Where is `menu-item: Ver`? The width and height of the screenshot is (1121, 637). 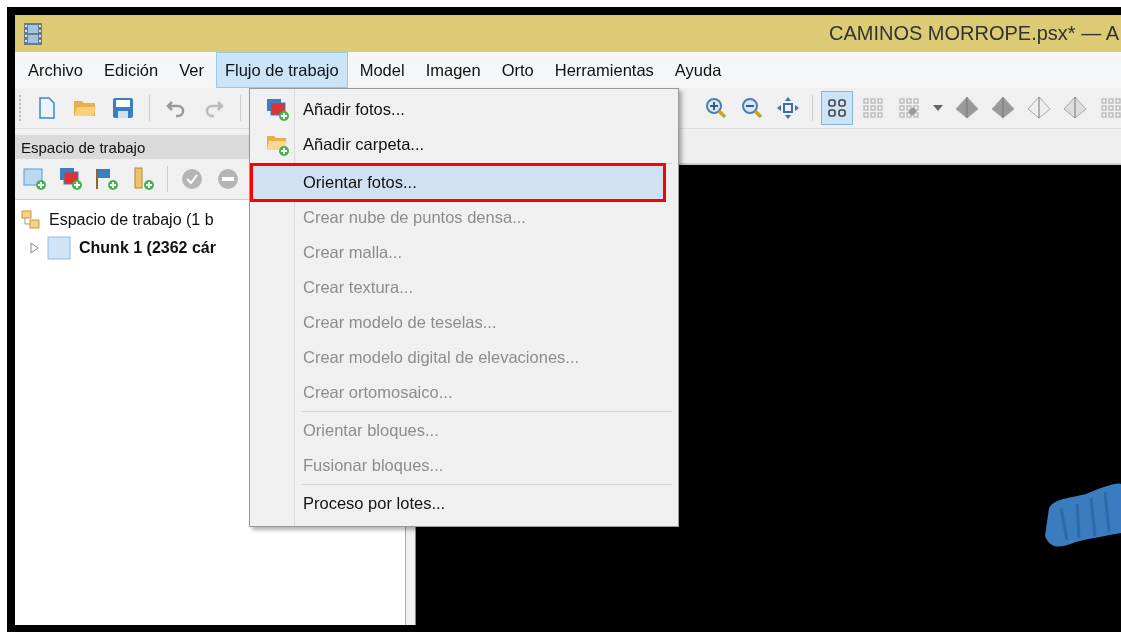
menu-item: Ver is located at coordinates (191, 70).